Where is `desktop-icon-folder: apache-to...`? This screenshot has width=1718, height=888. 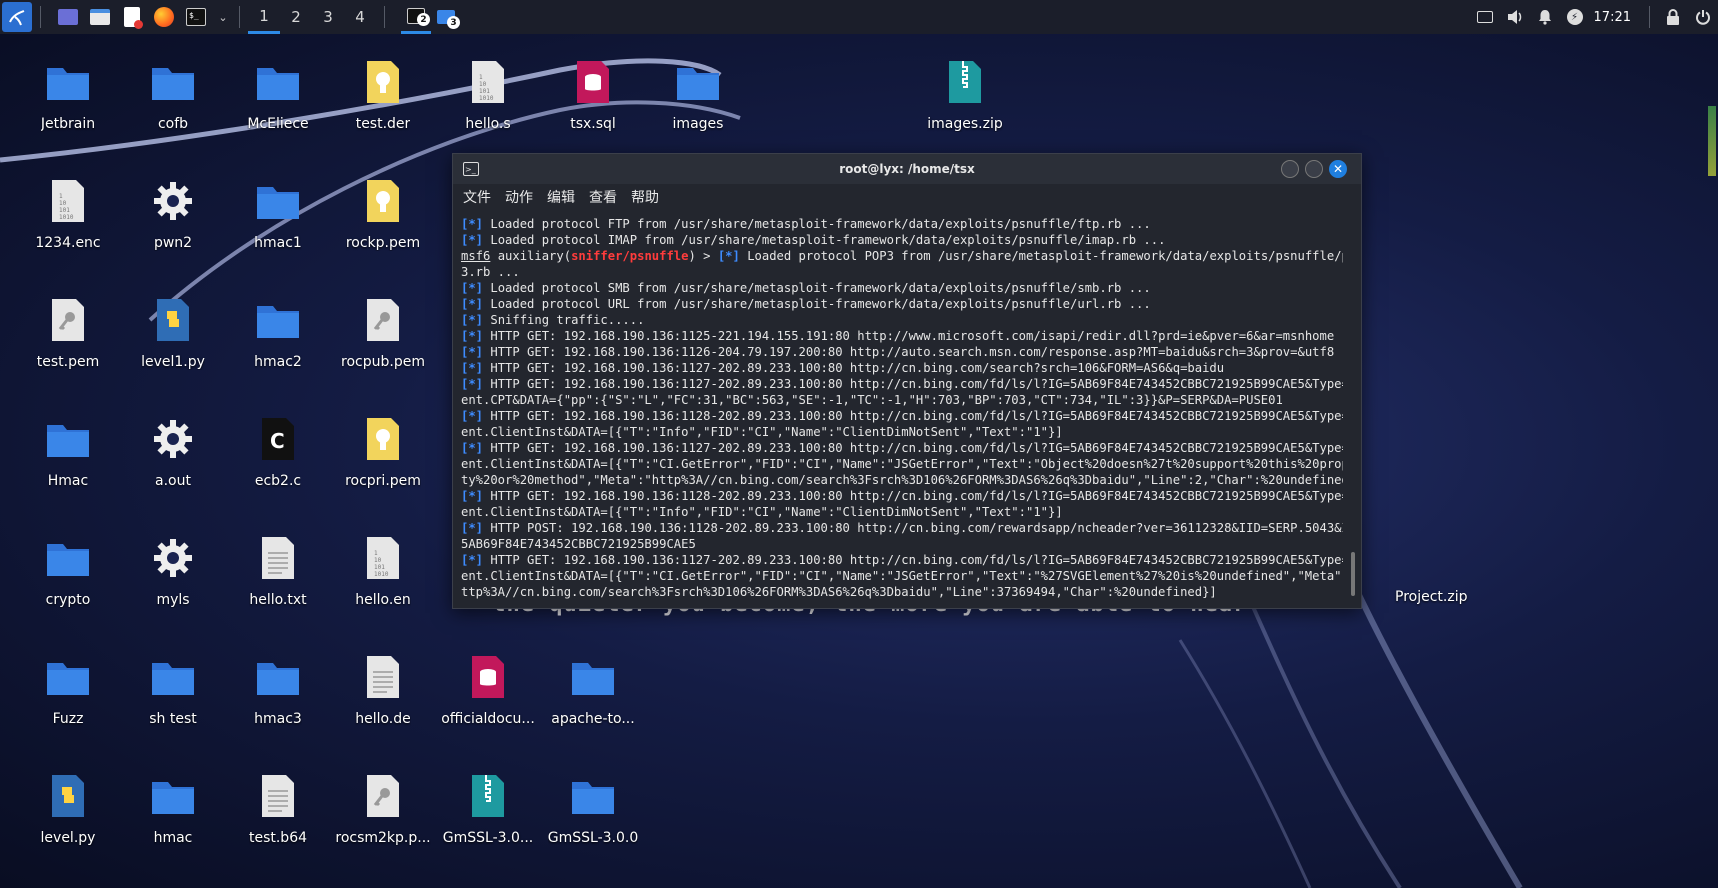 desktop-icon-folder: apache-to... is located at coordinates (593, 693).